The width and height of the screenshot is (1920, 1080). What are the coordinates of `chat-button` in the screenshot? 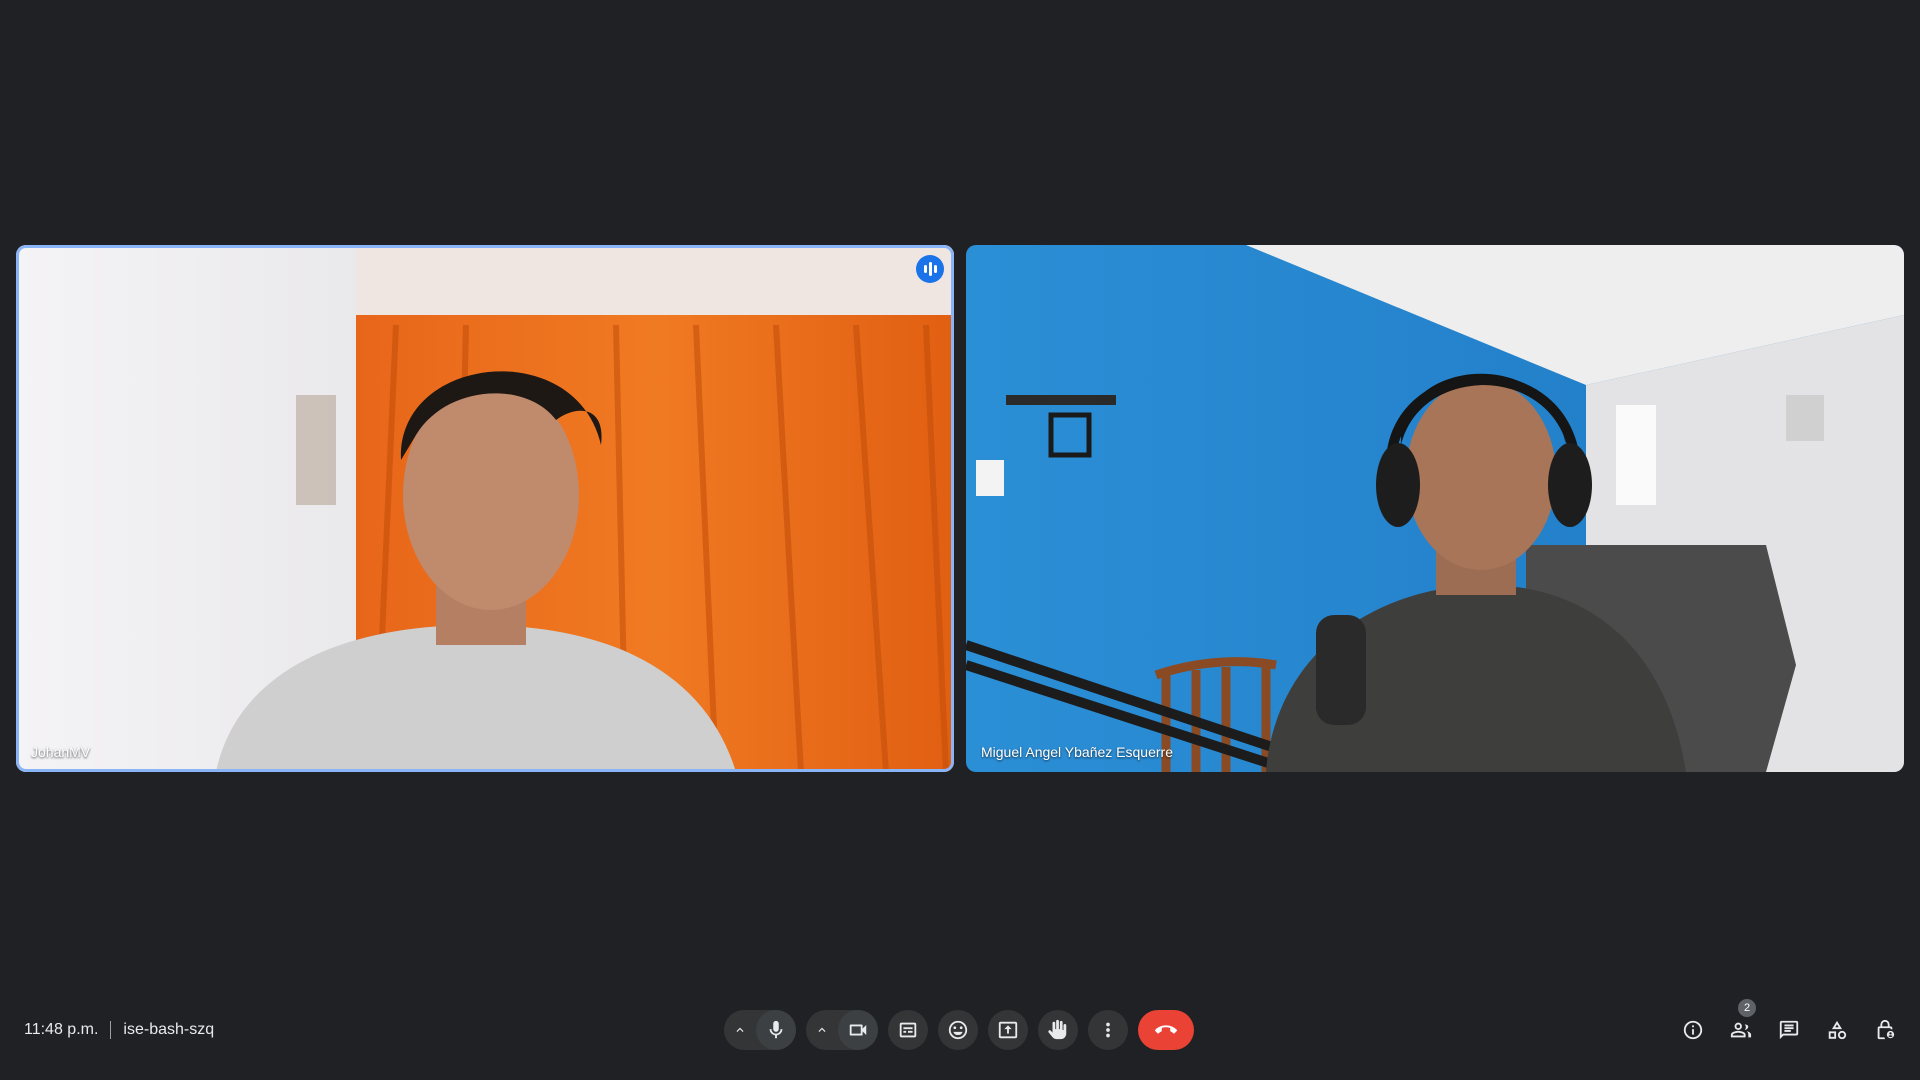 It's located at (1789, 1030).